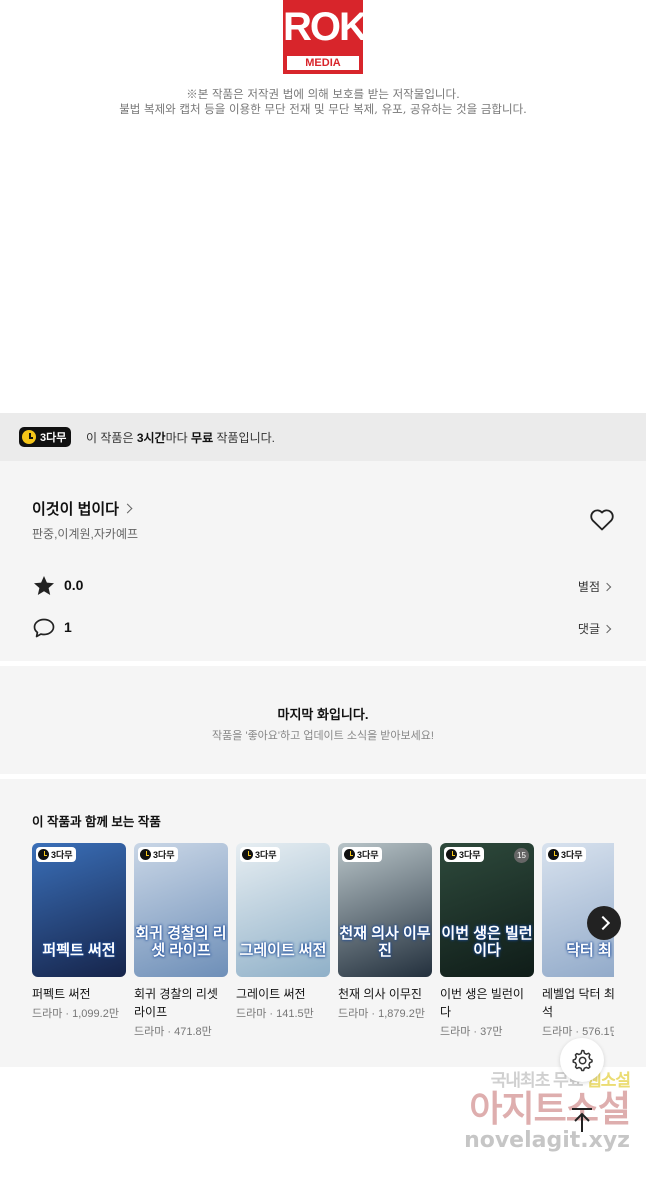 This screenshot has height=1183, width=646. Describe the element at coordinates (44, 585) in the screenshot. I see `star-icon` at that location.